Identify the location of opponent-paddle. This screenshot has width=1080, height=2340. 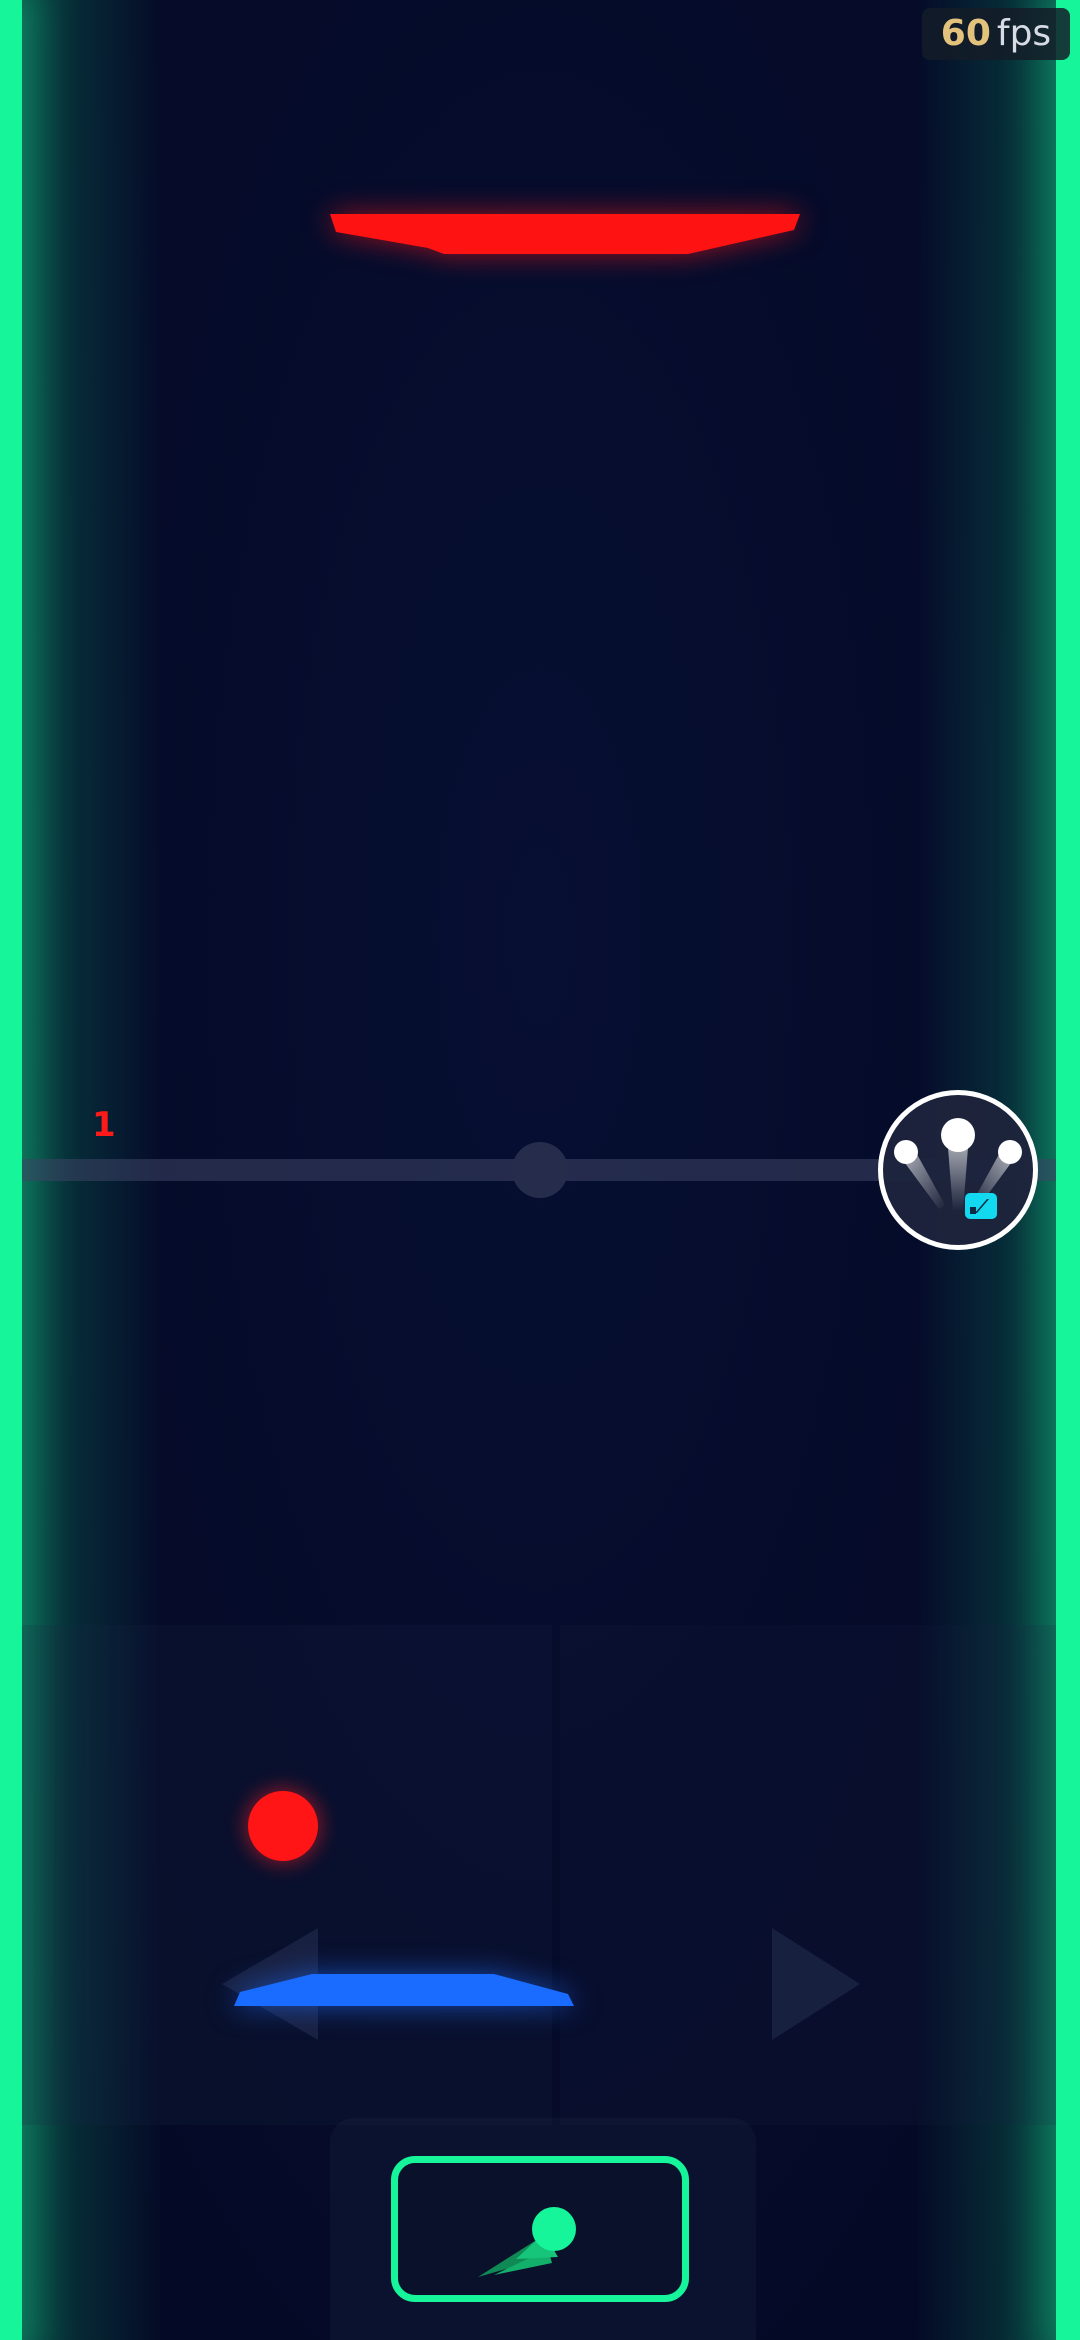
(565, 234).